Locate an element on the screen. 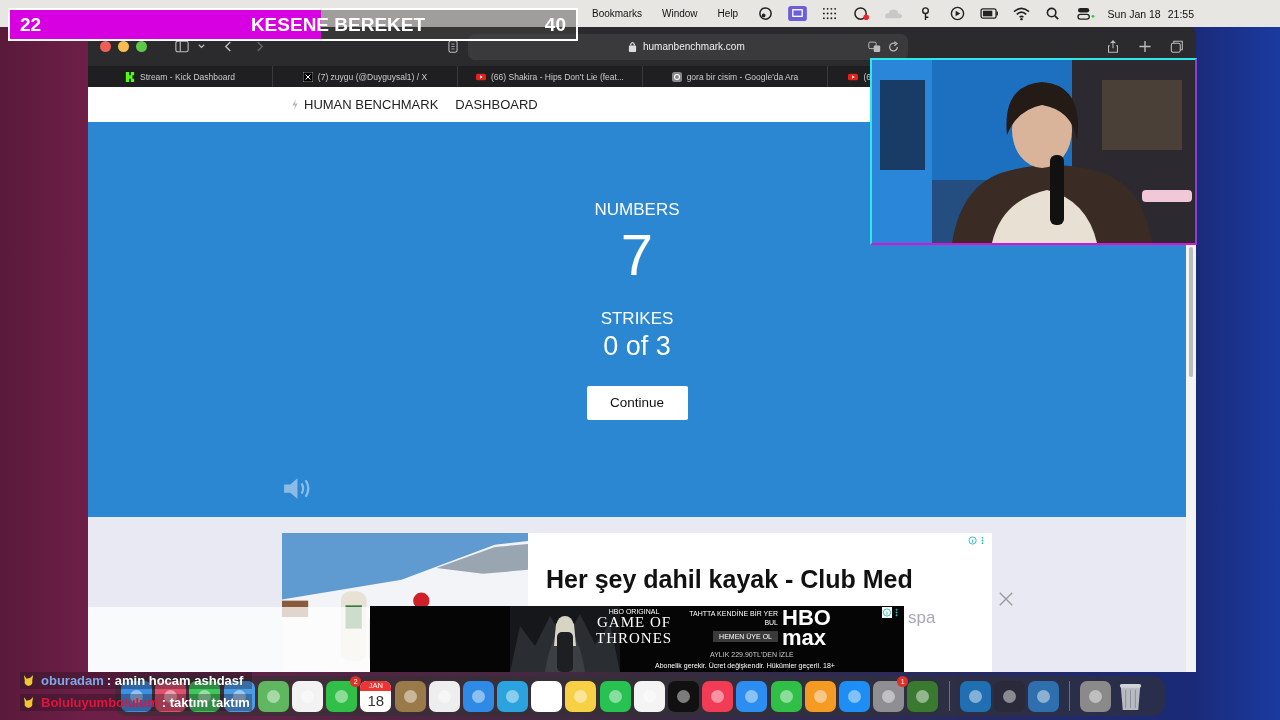 Image resolution: width=1280 pixels, height=720 pixels. site-logo: HUMAN BENCHMARK is located at coordinates (371, 104).